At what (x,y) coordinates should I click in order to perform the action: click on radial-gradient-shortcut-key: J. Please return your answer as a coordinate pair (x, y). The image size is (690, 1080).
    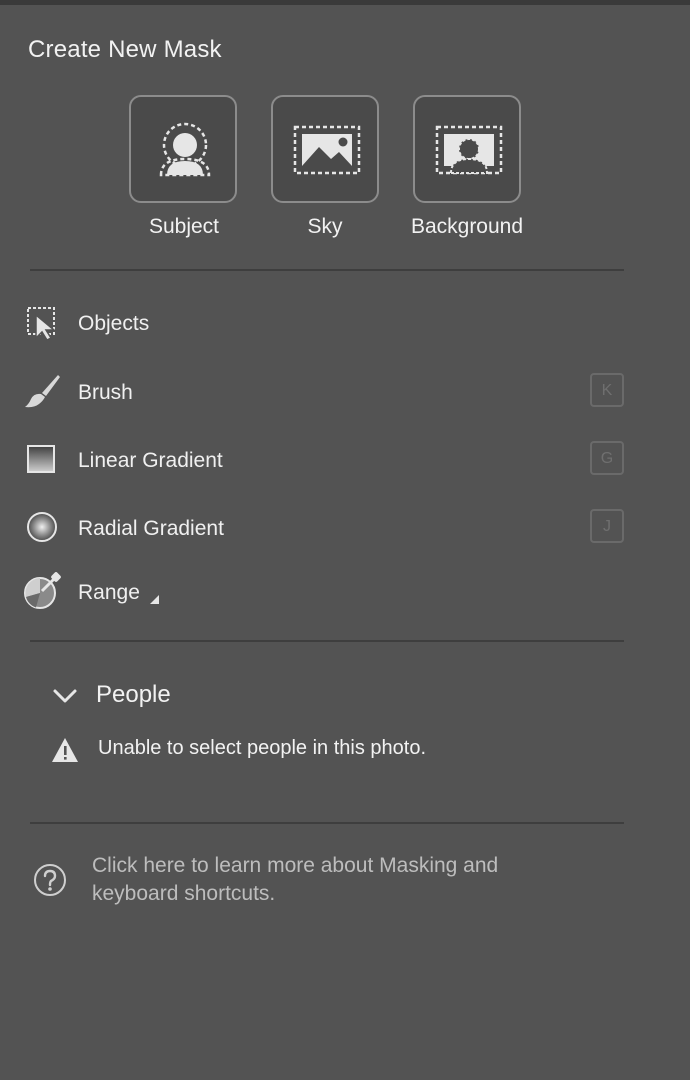
    Looking at the image, I should click on (607, 526).